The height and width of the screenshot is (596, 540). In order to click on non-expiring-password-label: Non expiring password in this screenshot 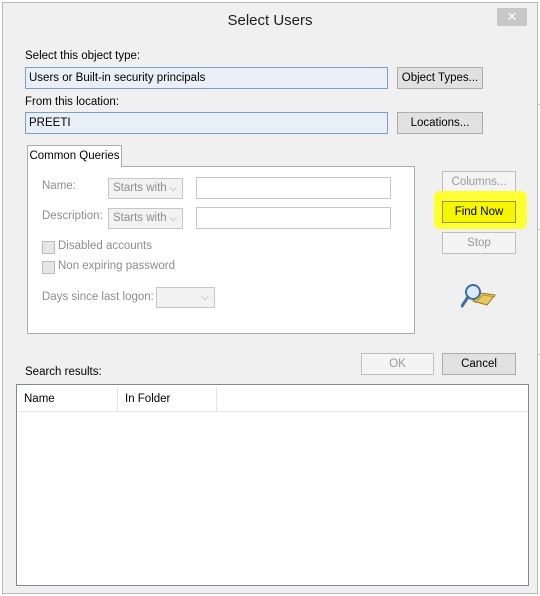, I will do `click(116, 266)`.